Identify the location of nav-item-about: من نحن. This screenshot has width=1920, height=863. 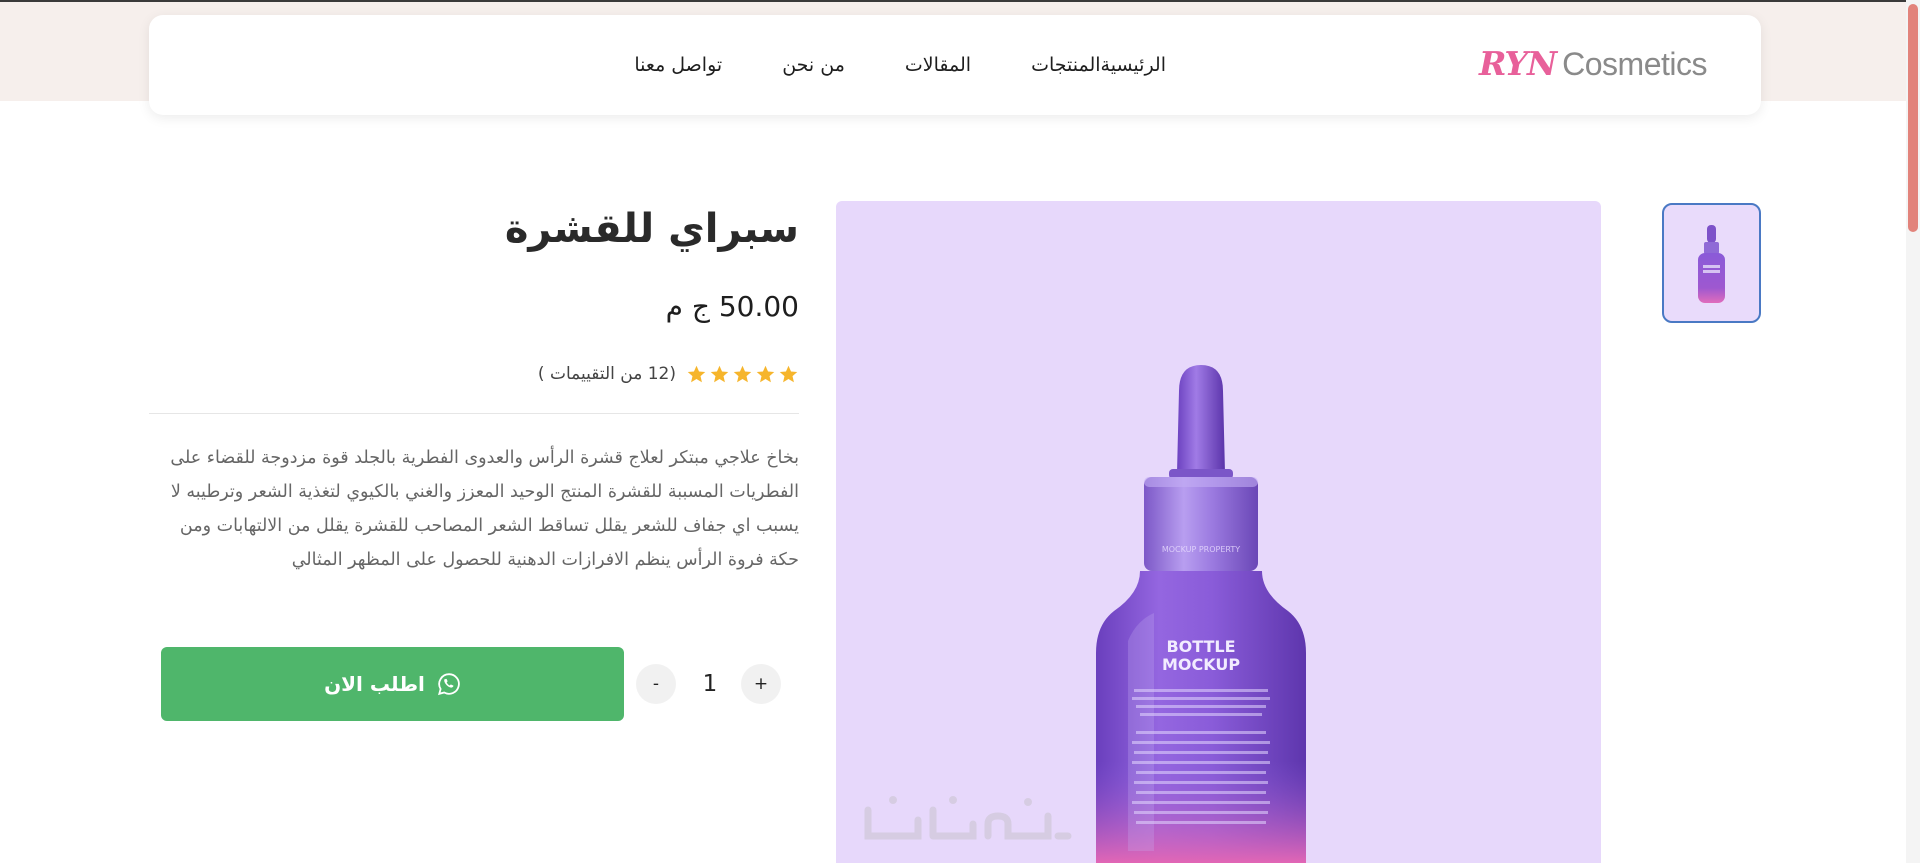
(813, 65).